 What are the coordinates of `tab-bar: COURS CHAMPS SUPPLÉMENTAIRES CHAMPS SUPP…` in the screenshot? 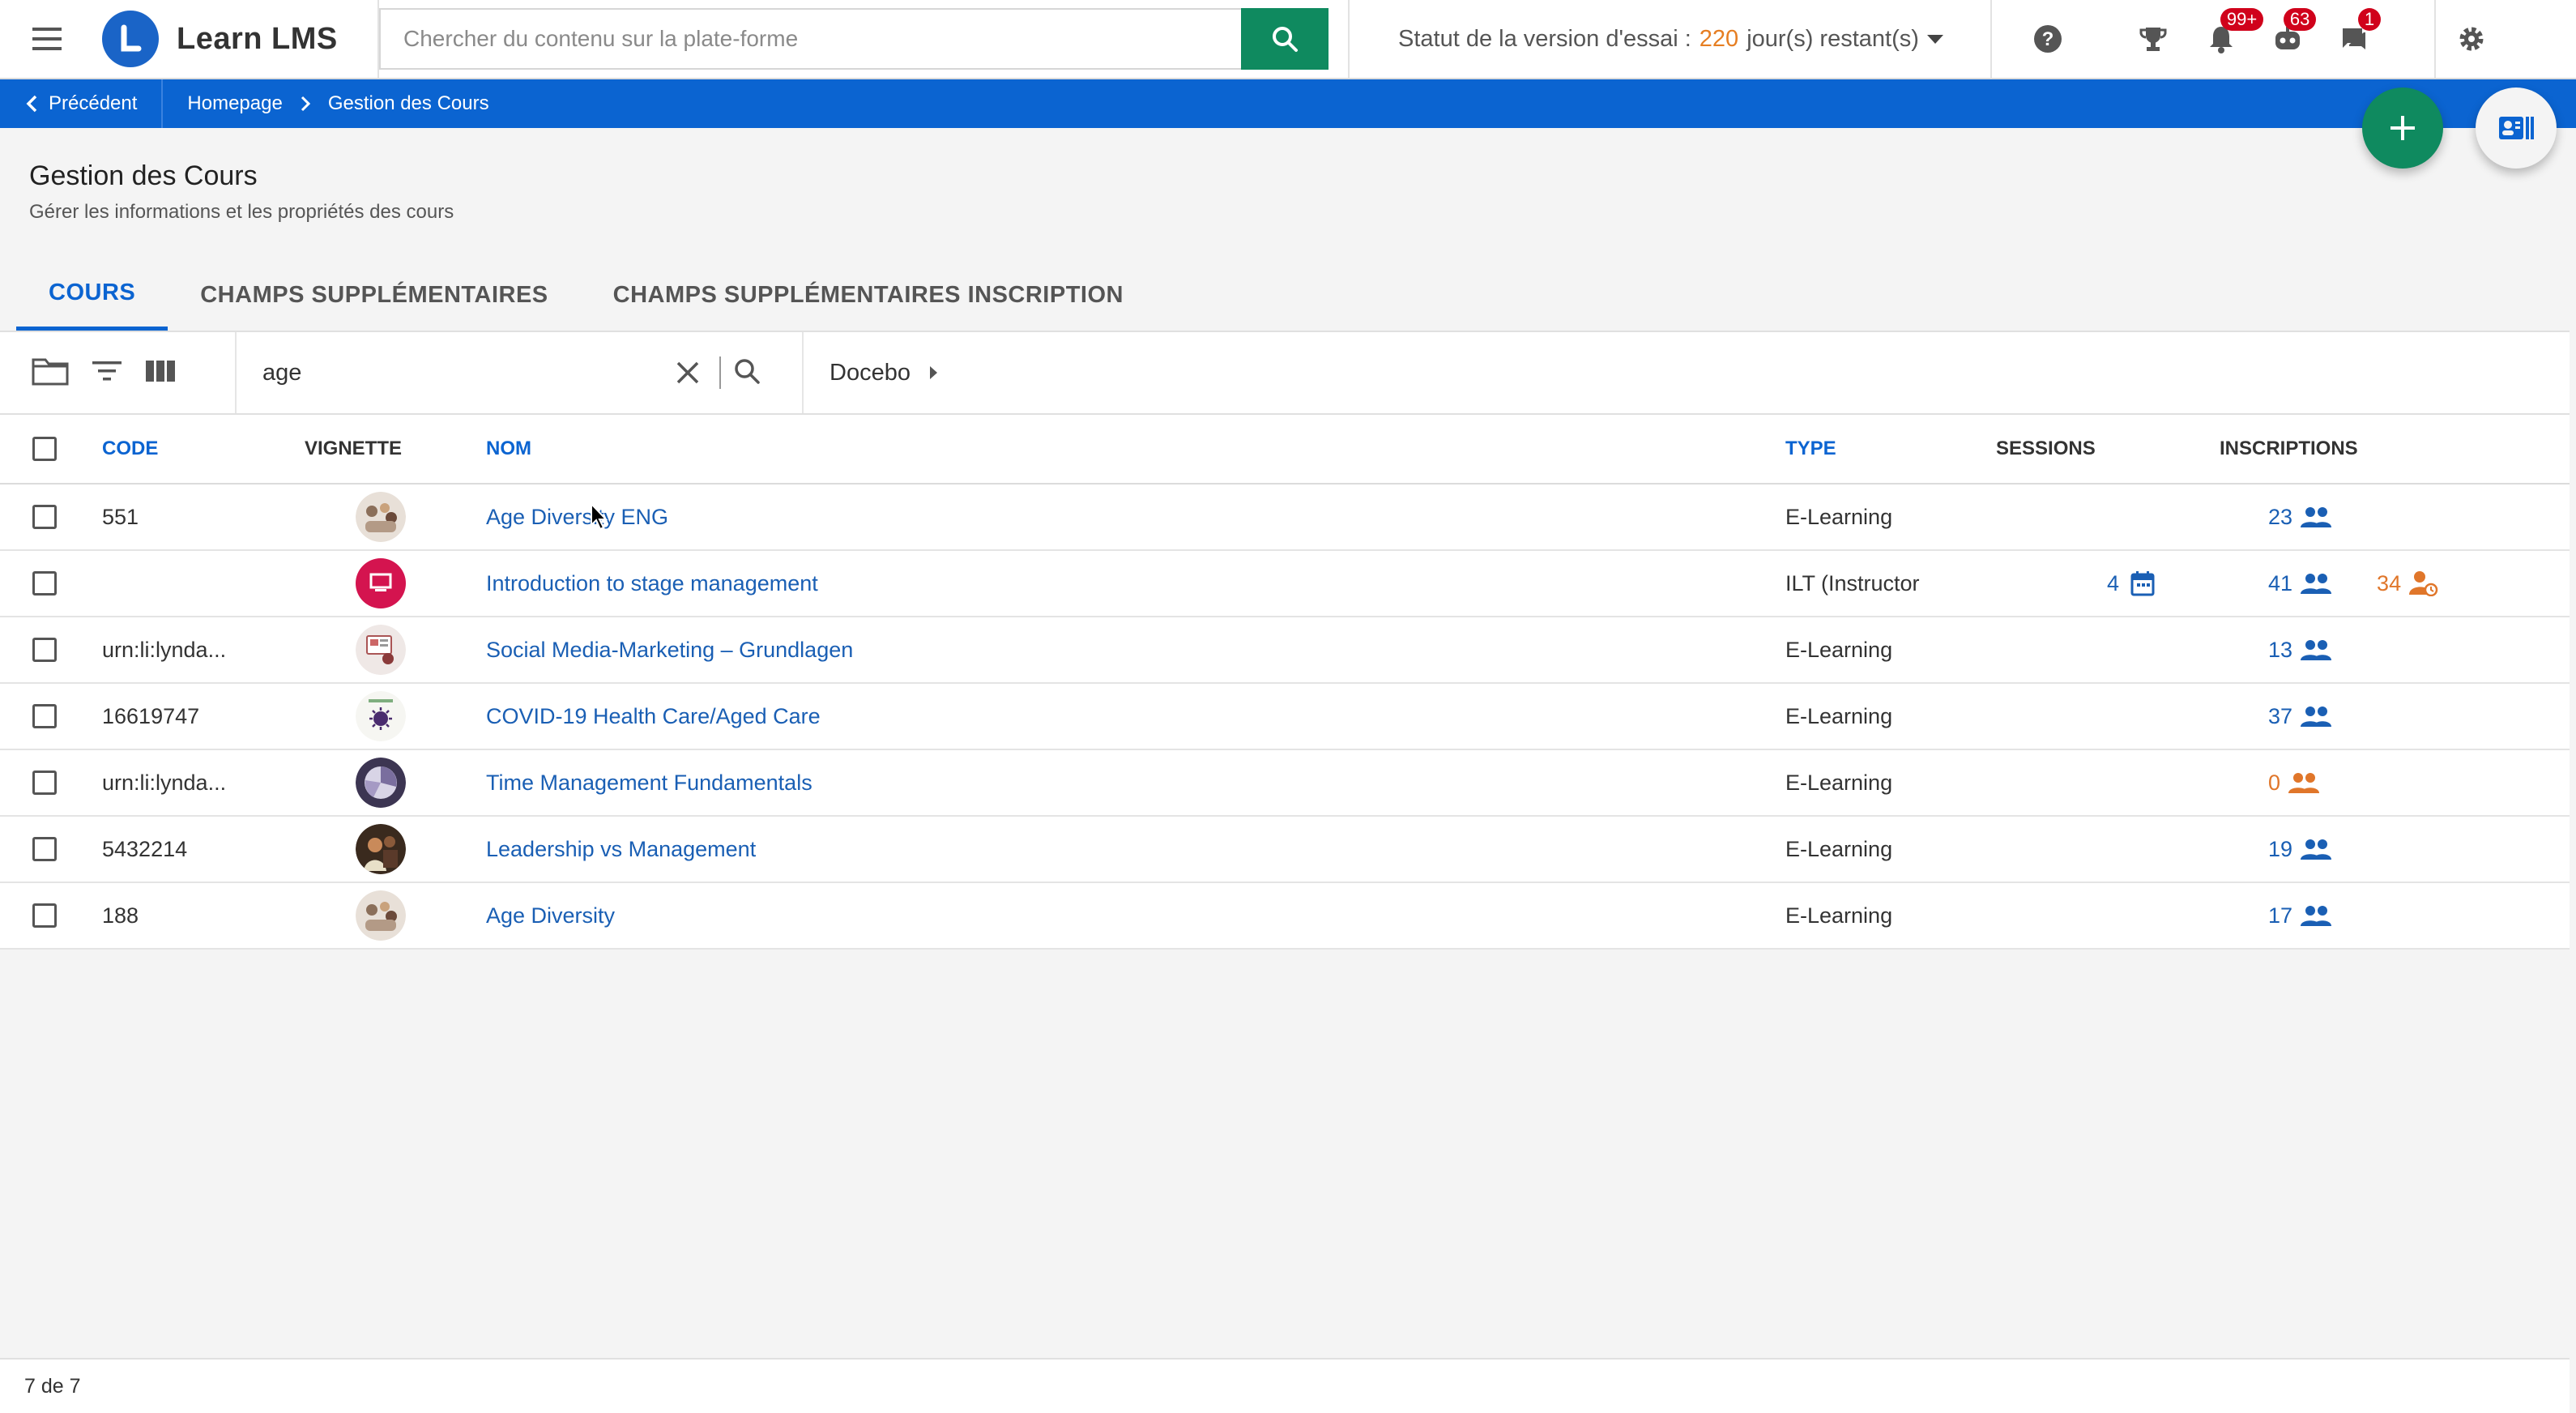 It's located at (586, 295).